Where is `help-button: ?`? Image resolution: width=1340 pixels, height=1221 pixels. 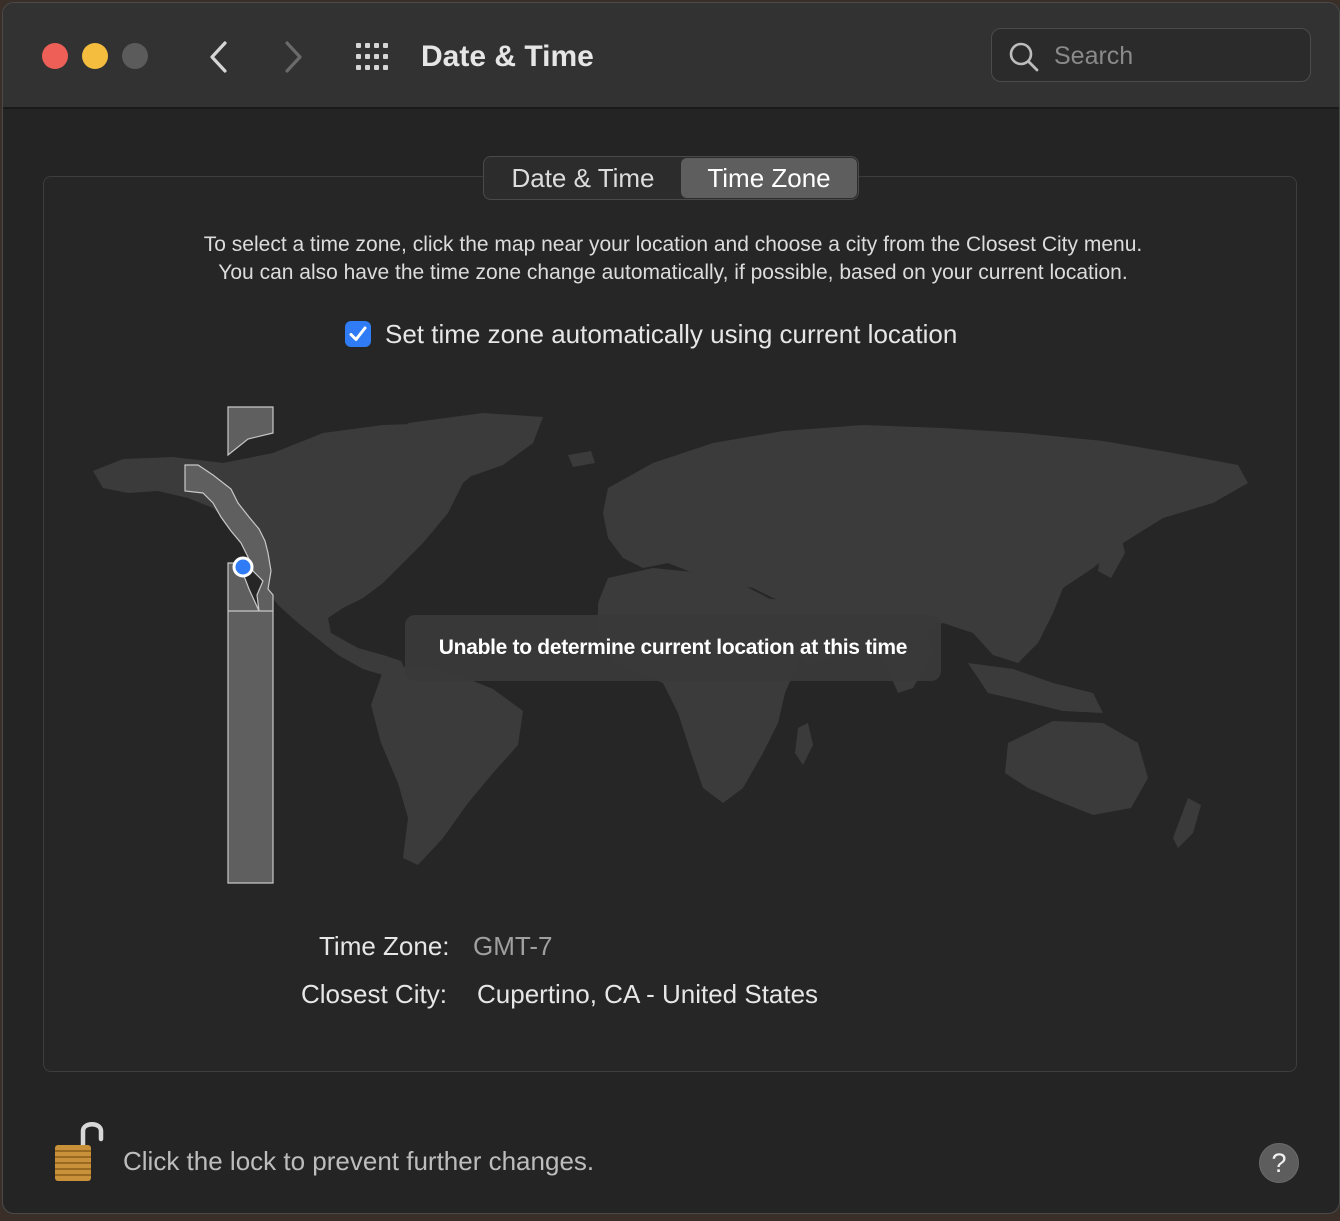
help-button: ? is located at coordinates (1279, 1163).